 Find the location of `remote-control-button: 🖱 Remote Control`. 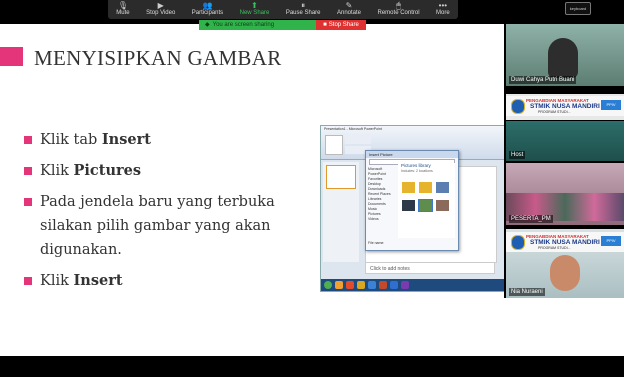

remote-control-button: 🖱 Remote Control is located at coordinates (399, 10).